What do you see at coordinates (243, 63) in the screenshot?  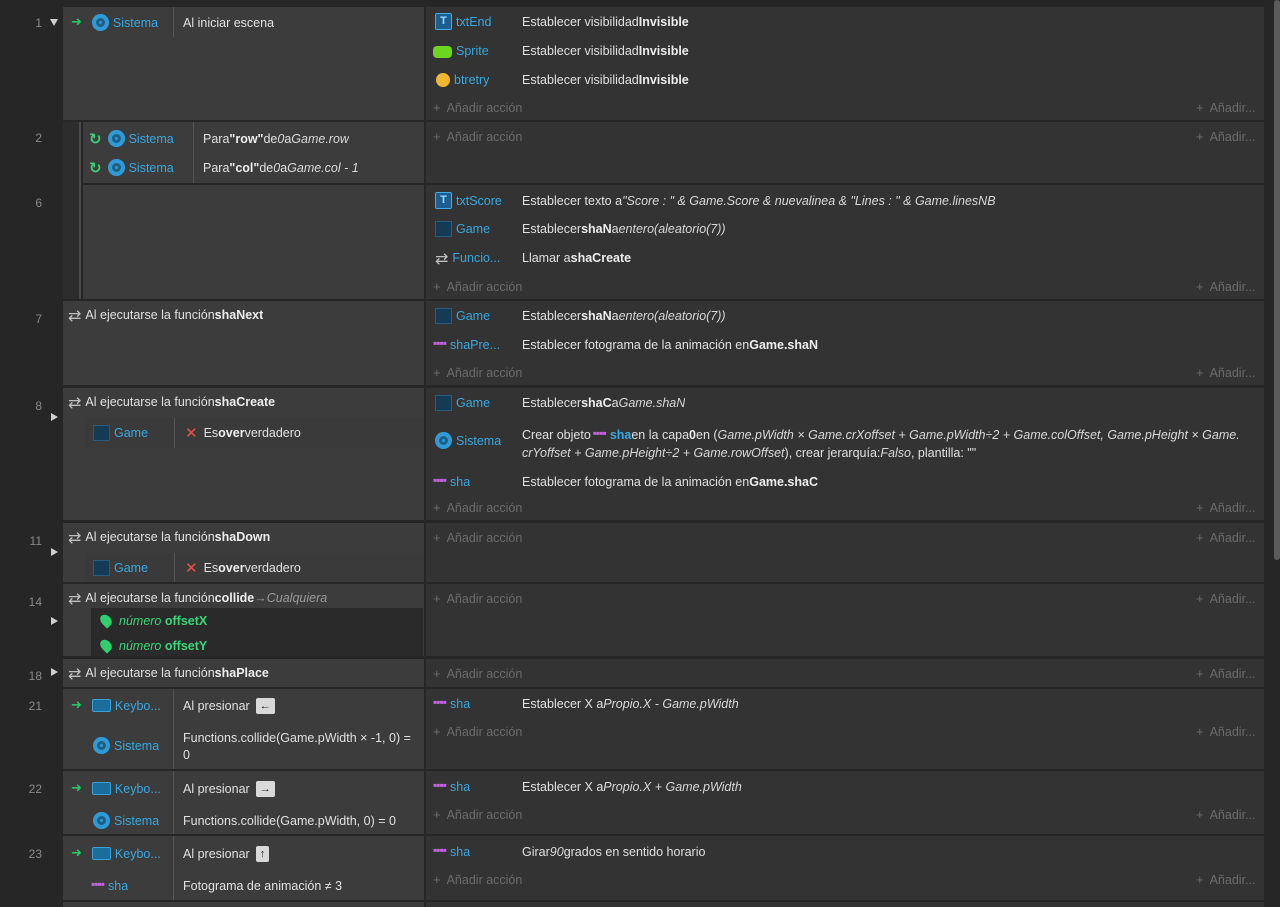 I see `event-1-conditions: ➜ Sistema Al iniciar escena` at bounding box center [243, 63].